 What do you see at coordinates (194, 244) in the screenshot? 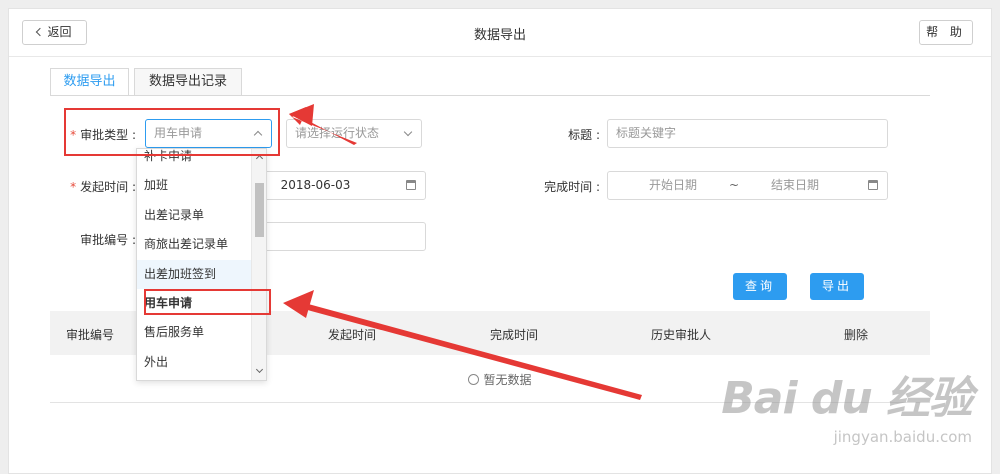
I see `dropdown-option: 商旅出差记录单` at bounding box center [194, 244].